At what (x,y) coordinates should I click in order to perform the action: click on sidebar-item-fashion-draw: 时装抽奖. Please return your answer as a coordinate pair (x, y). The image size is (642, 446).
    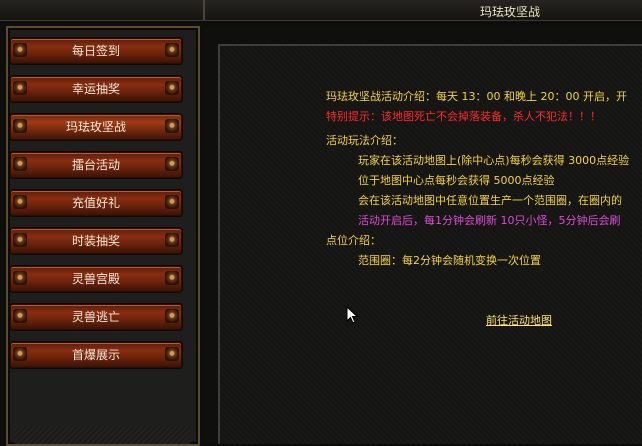
    Looking at the image, I should click on (96, 241).